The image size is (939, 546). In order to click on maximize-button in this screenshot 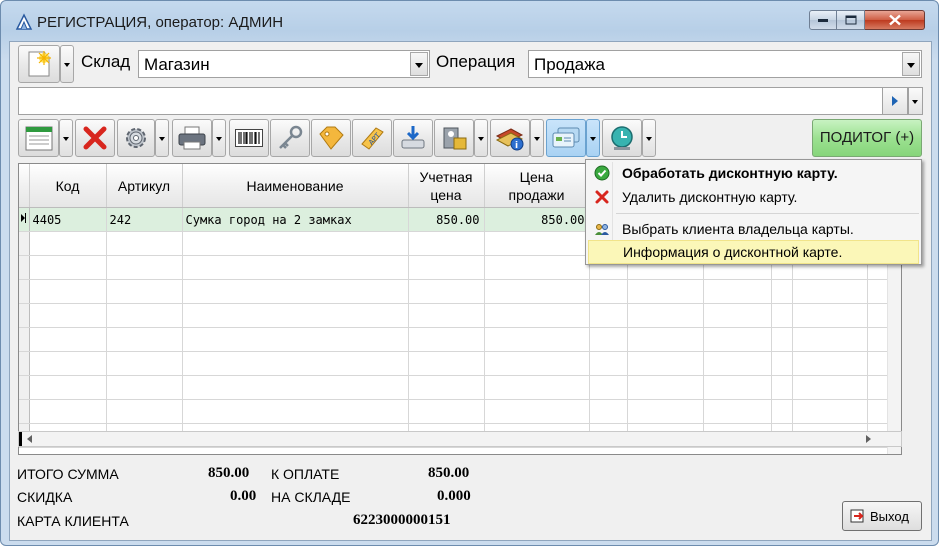, I will do `click(851, 20)`.